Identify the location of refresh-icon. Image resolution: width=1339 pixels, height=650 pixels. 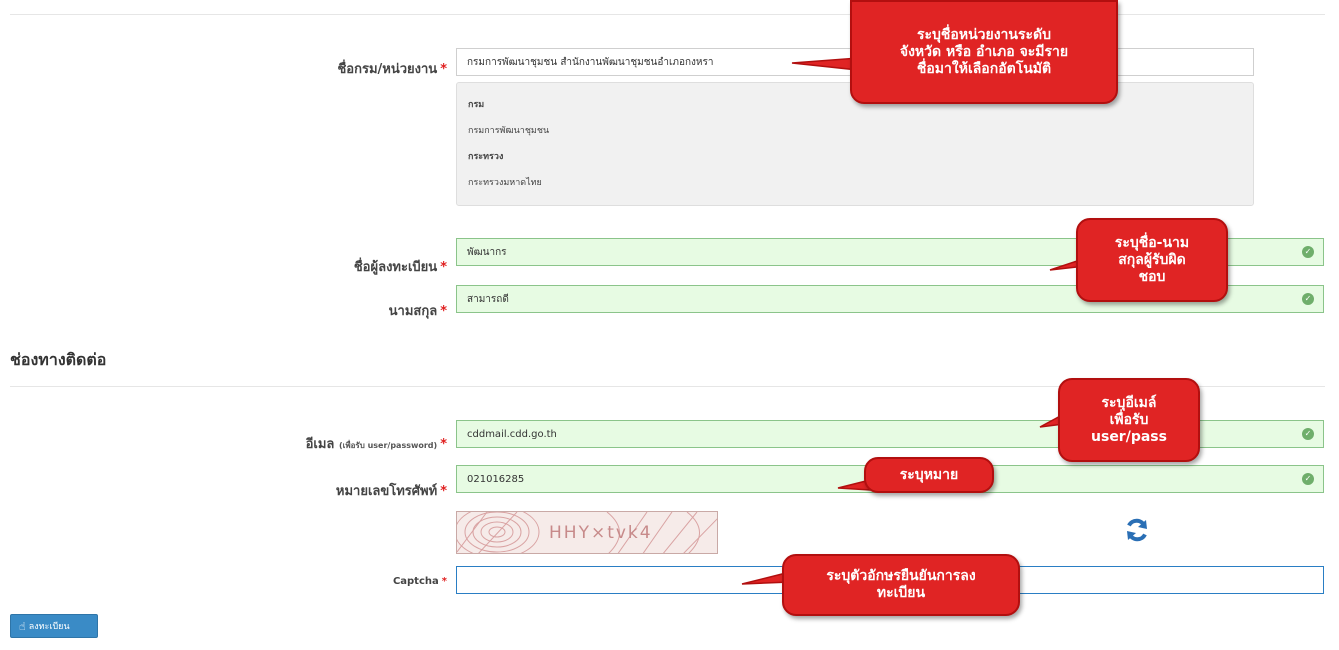
(1137, 530).